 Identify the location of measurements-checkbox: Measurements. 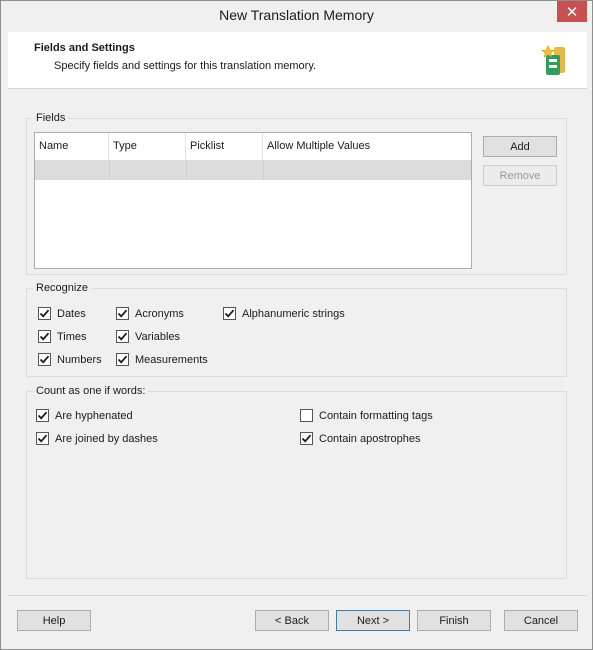
(162, 359).